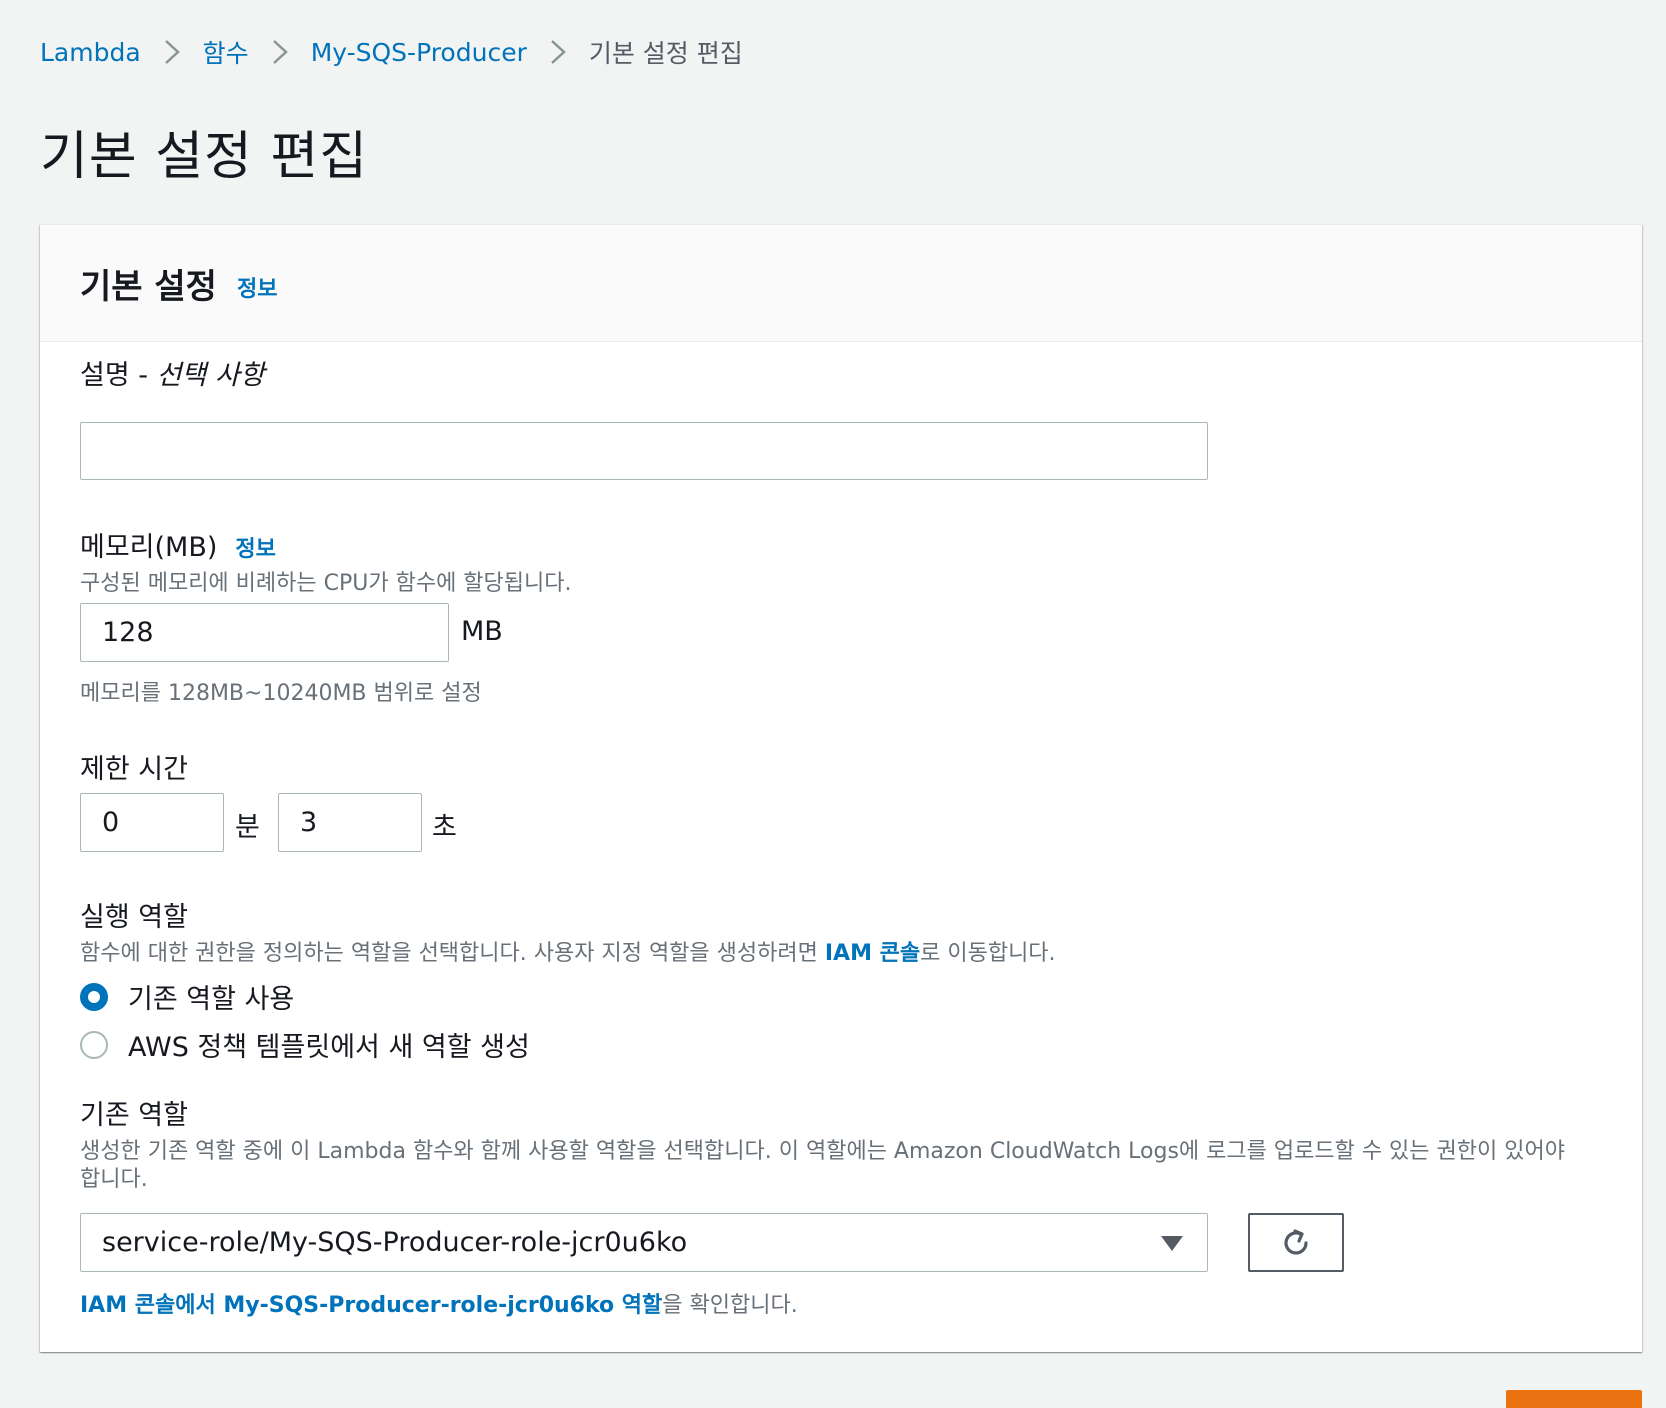 This screenshot has width=1666, height=1408. I want to click on timeout-minutes-input: 0, so click(152, 822).